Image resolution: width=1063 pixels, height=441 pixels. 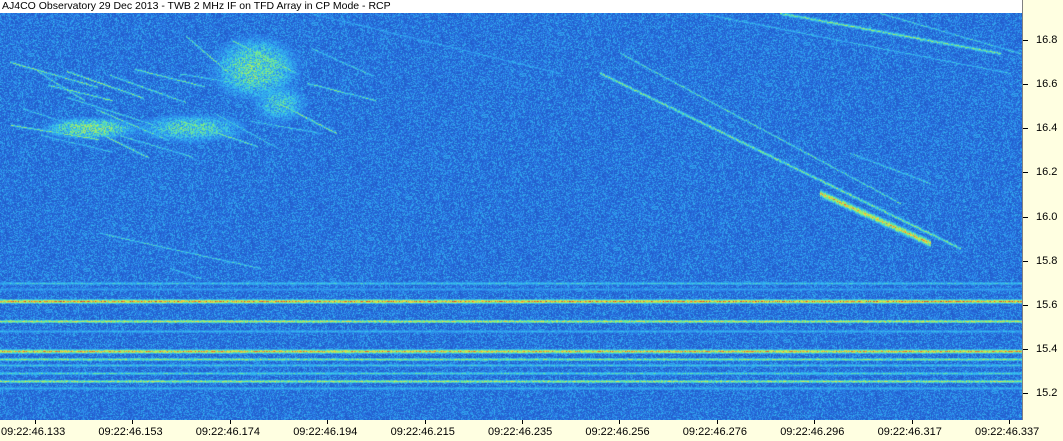 What do you see at coordinates (715, 432) in the screenshot?
I see `x-tick-label: 09:22:46.276` at bounding box center [715, 432].